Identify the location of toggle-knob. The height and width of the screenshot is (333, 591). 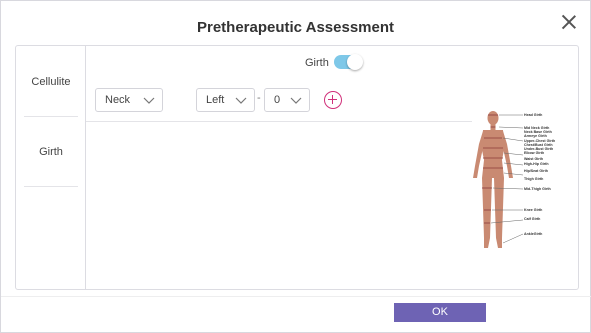
(355, 62).